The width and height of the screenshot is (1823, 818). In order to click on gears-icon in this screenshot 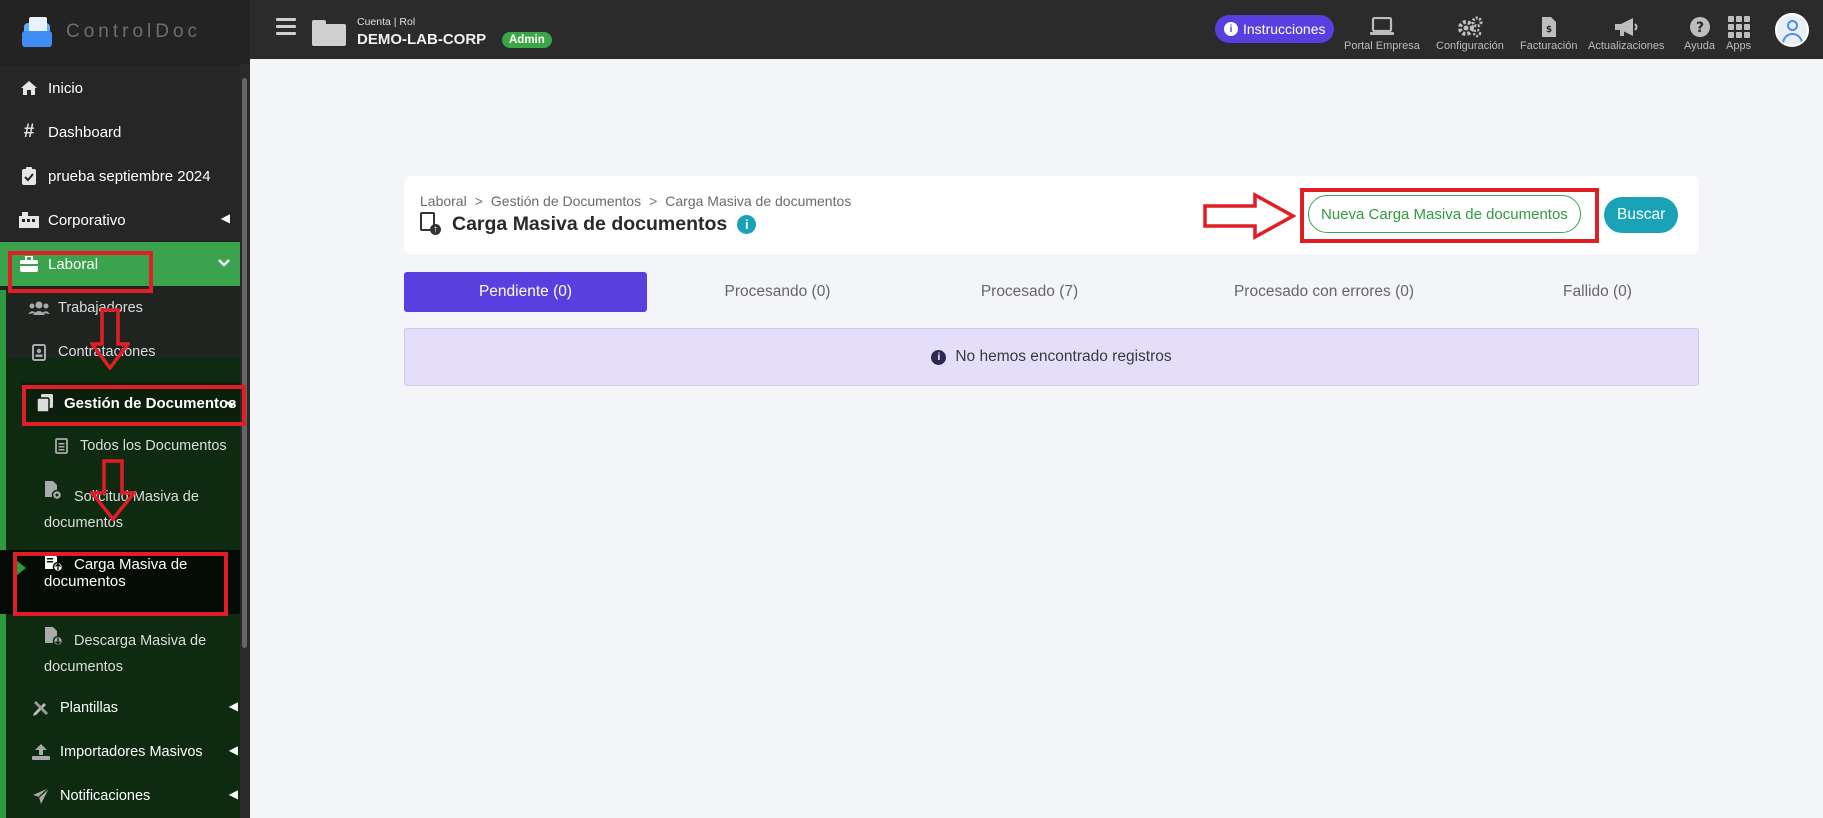, I will do `click(1470, 27)`.